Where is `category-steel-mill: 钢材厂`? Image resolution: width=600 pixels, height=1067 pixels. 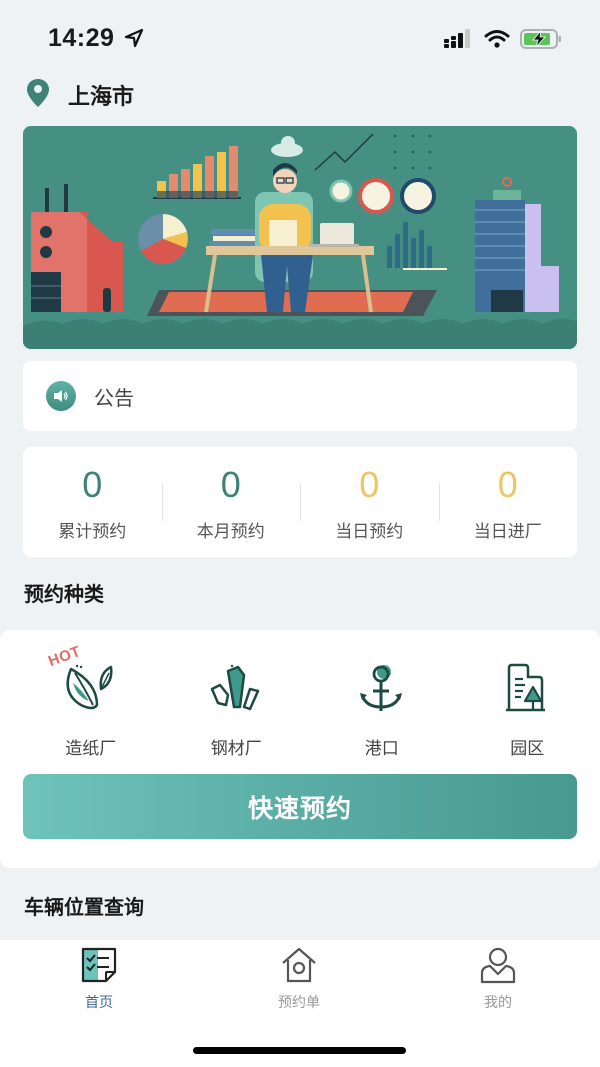 category-steel-mill: 钢材厂 is located at coordinates (237, 709).